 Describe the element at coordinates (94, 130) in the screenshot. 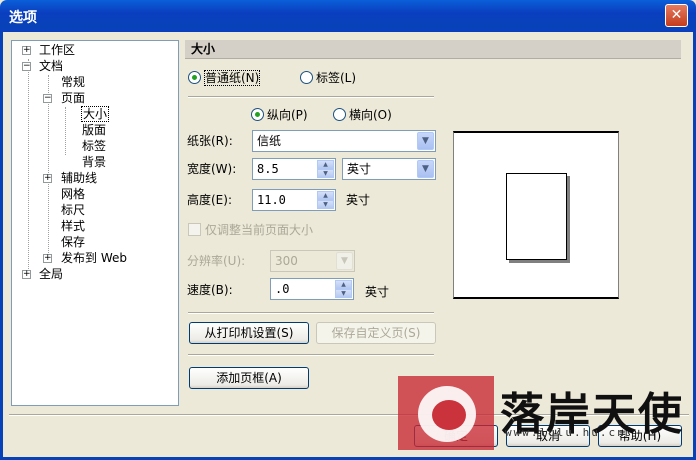

I see `tree-item-label: 版面` at that location.